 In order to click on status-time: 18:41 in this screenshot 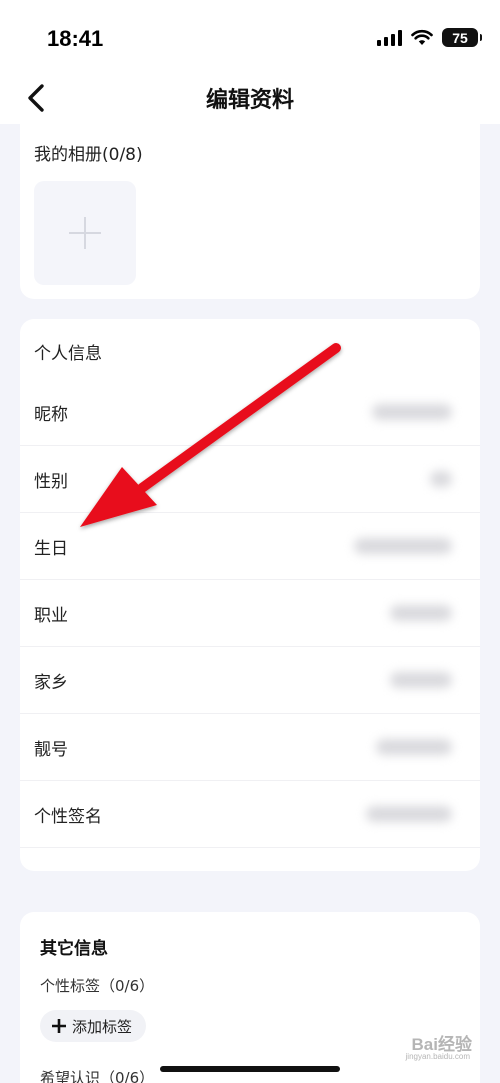, I will do `click(75, 38)`.